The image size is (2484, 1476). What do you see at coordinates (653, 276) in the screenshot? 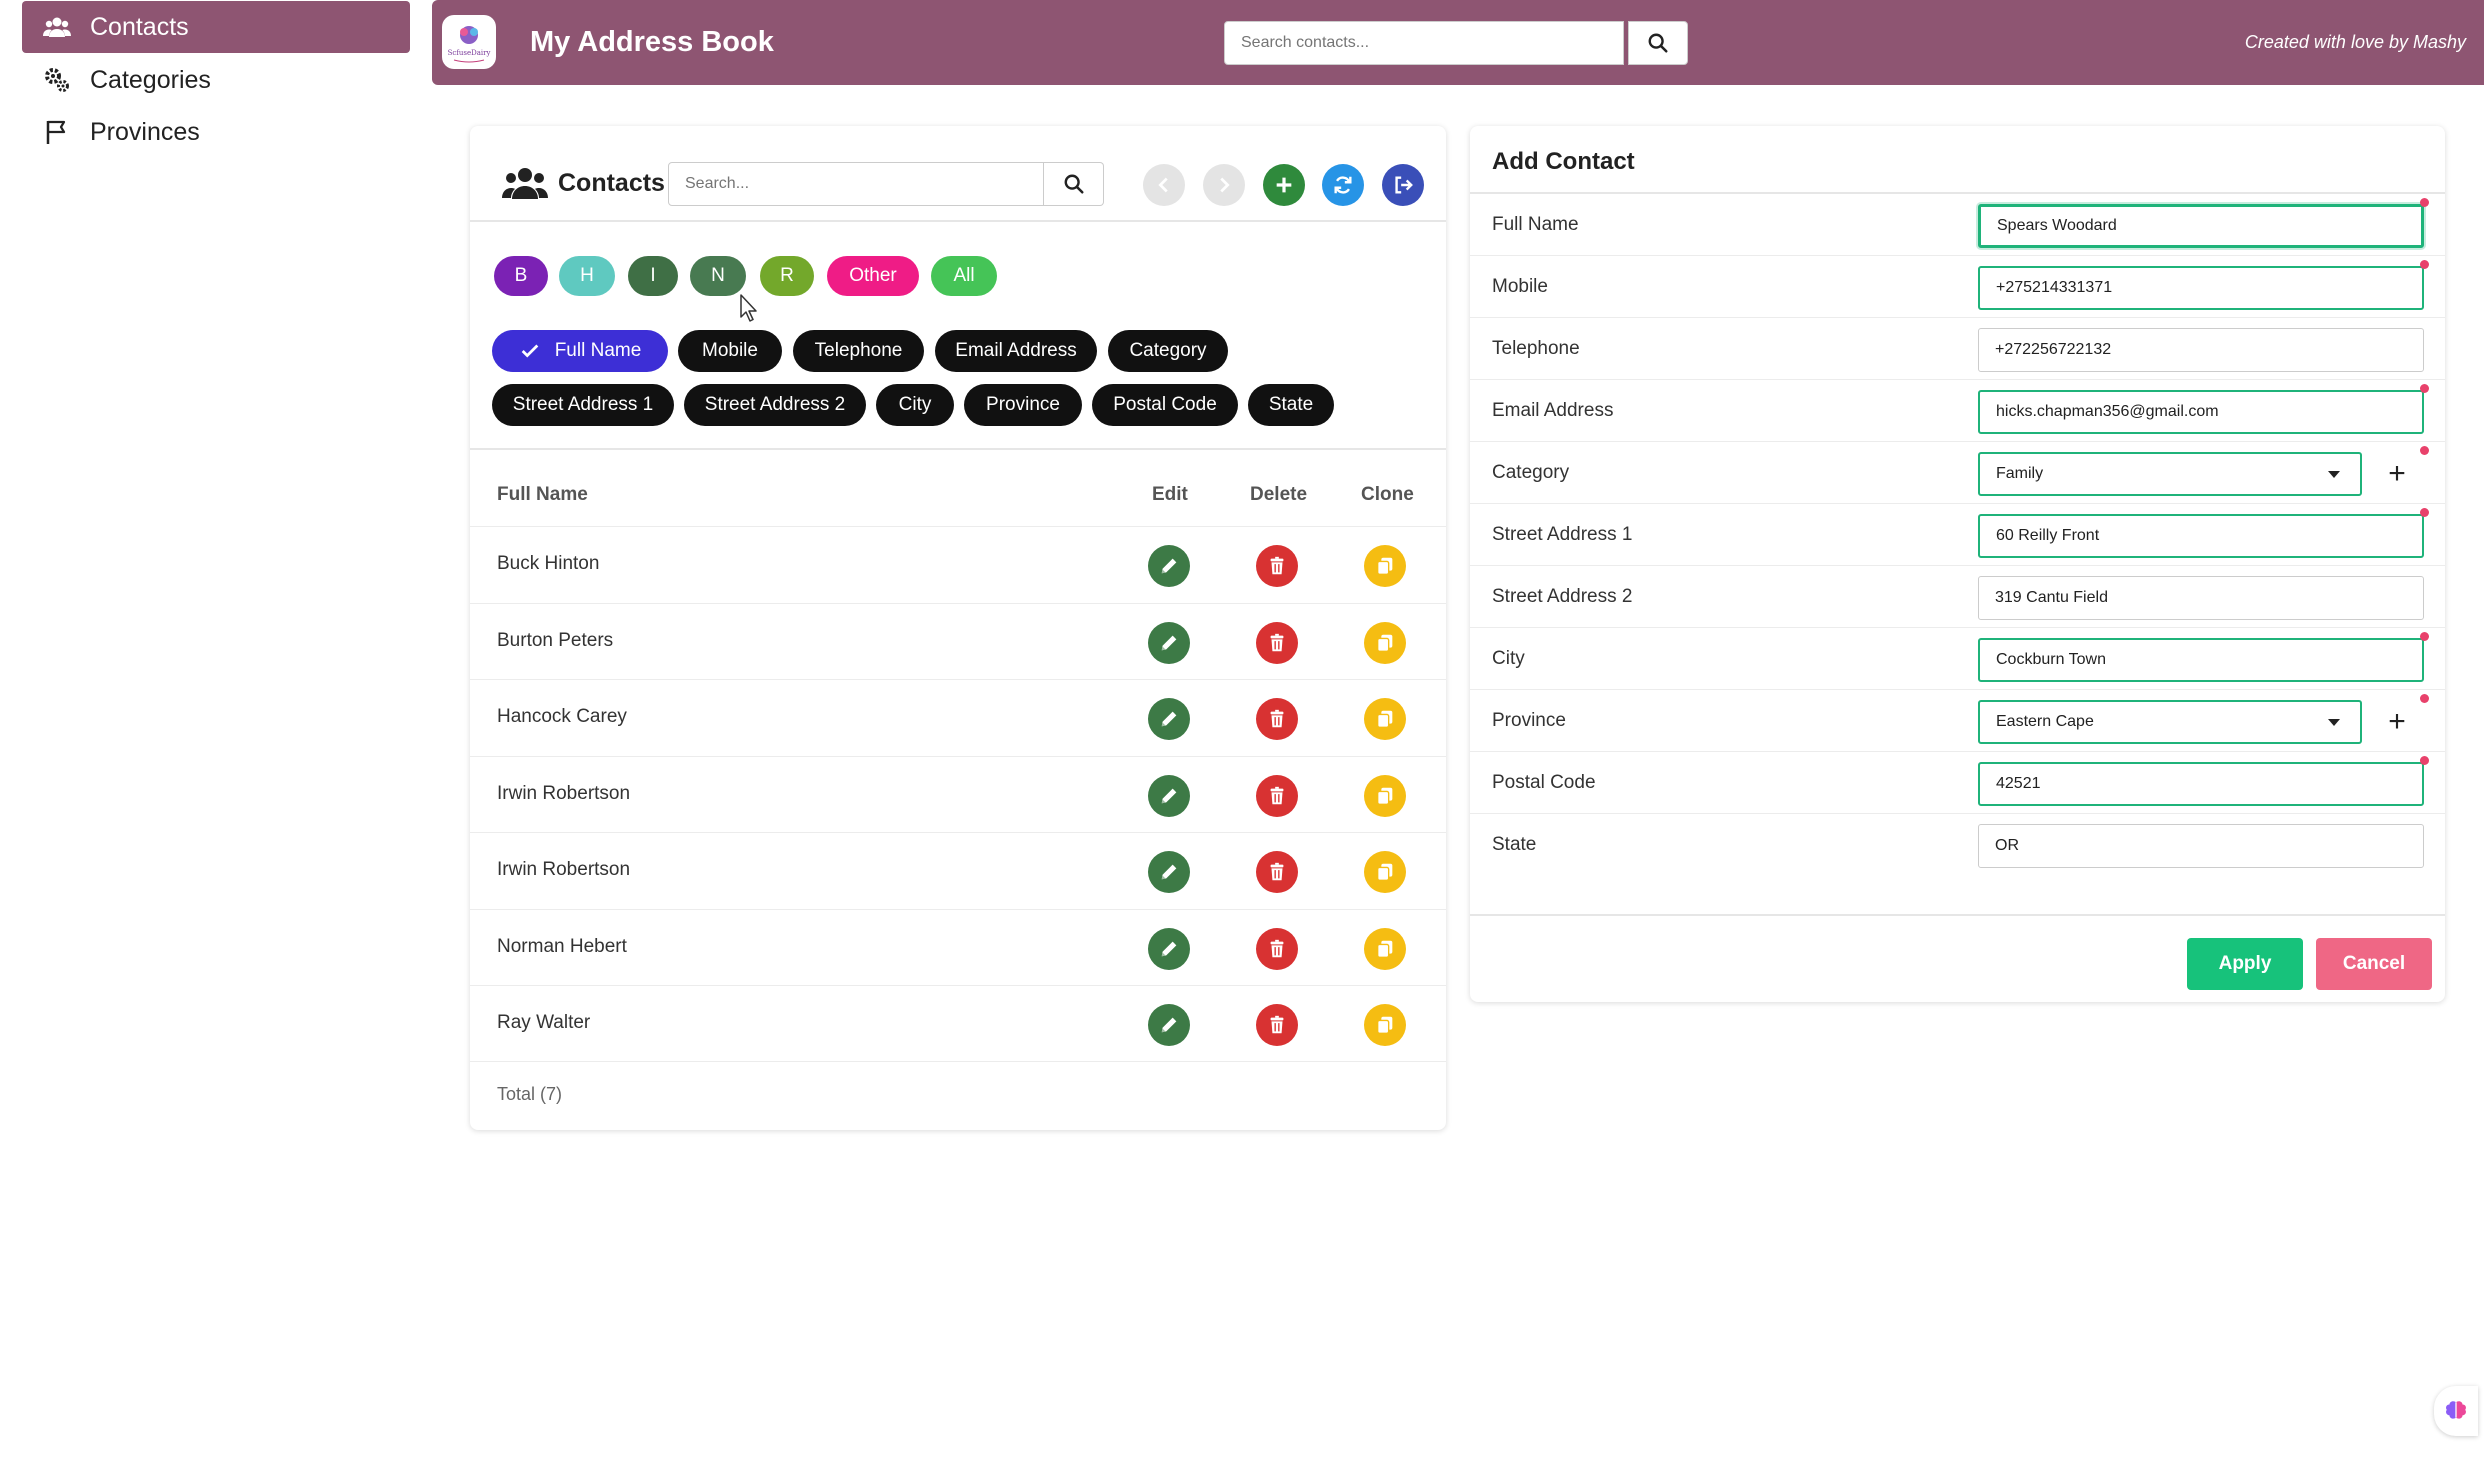
I see `letter-filter-i: I` at bounding box center [653, 276].